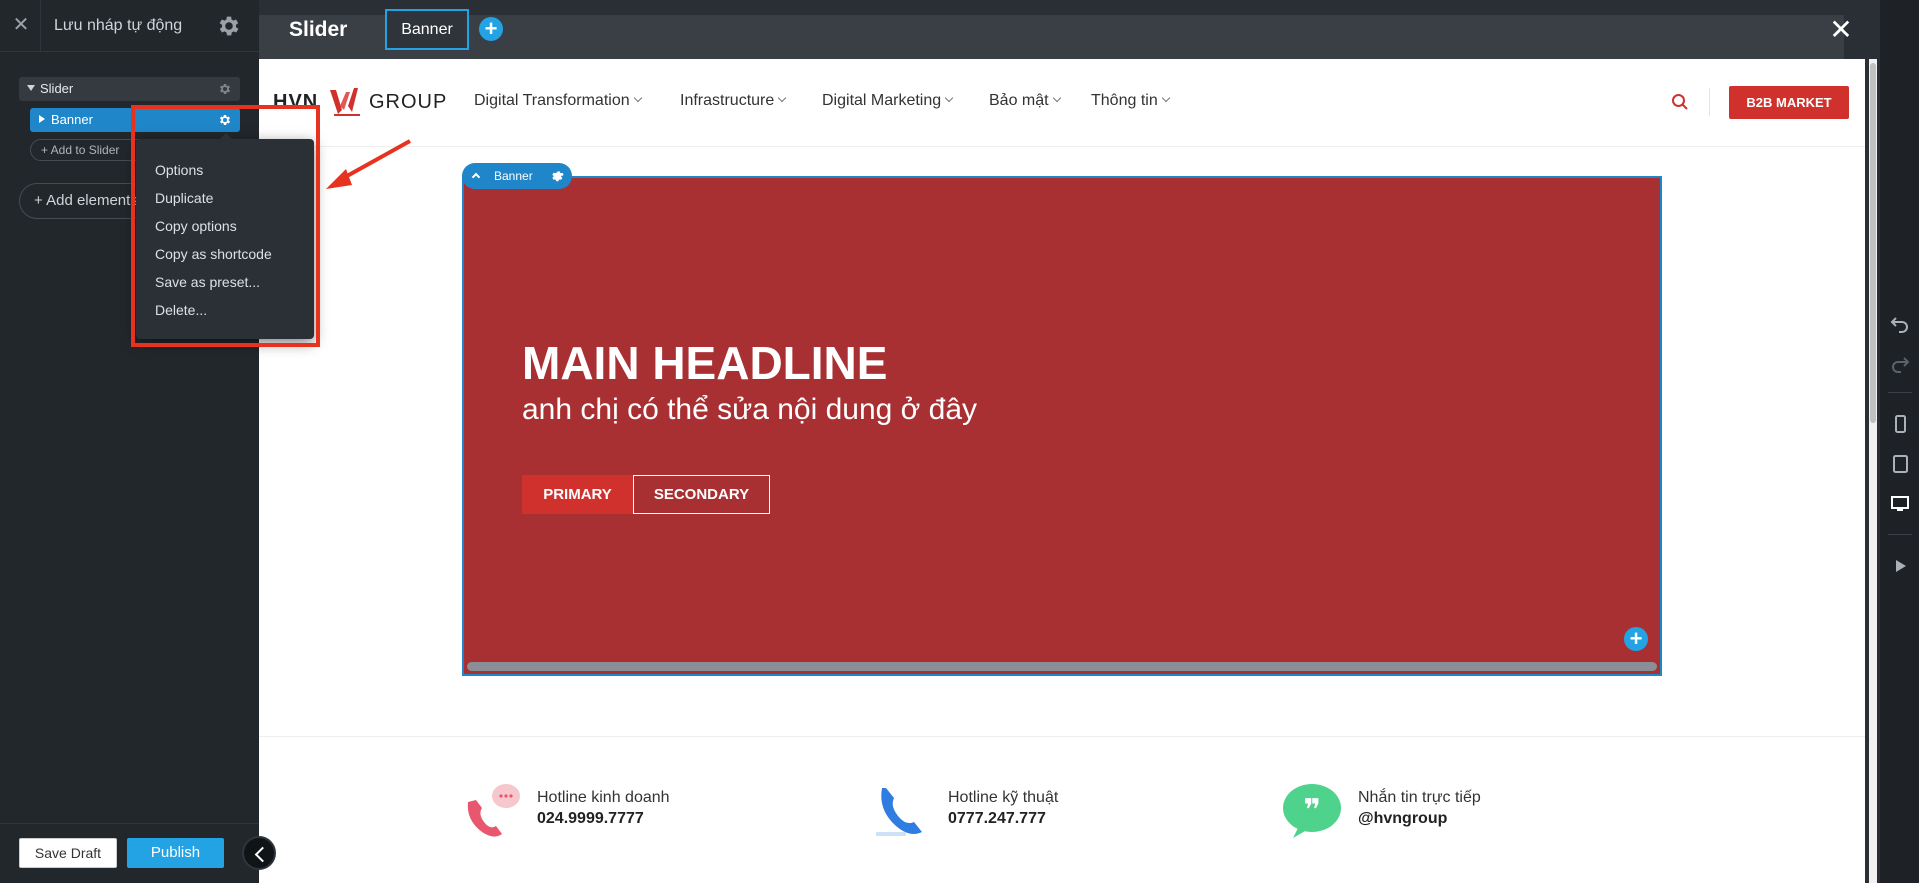  Describe the element at coordinates (558, 101) in the screenshot. I see `nav-digital-transformation: Digital Transformation` at that location.